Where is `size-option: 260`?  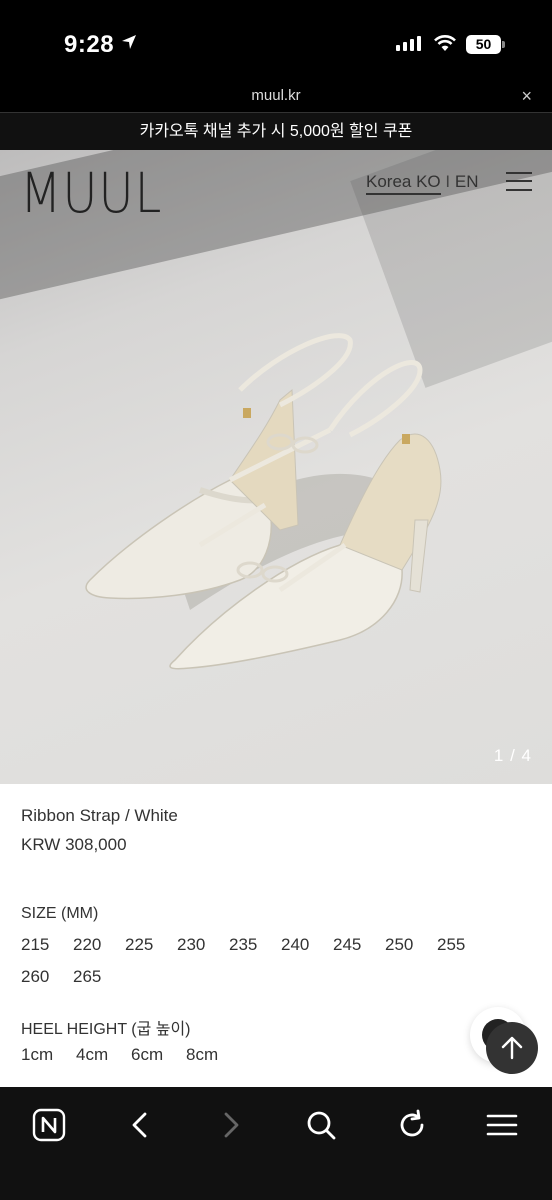 size-option: 260 is located at coordinates (47, 977).